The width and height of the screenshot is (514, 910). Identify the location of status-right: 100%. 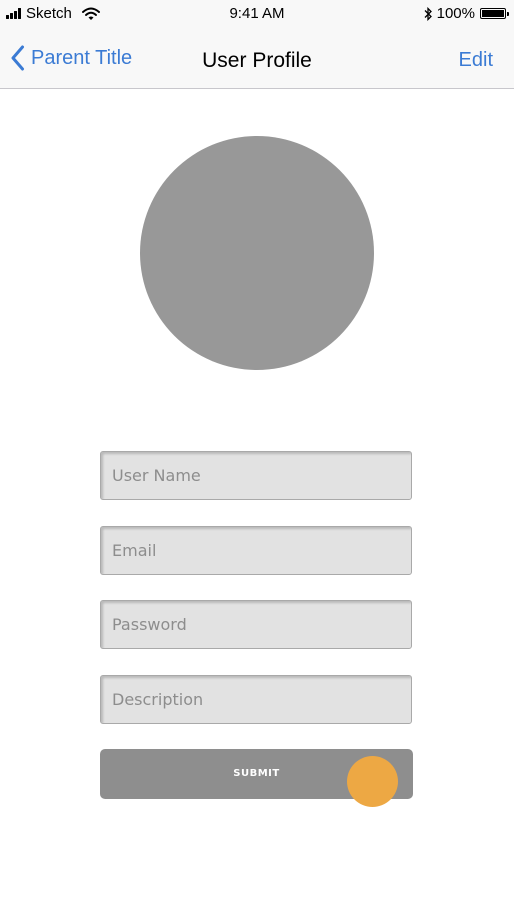
(466, 13).